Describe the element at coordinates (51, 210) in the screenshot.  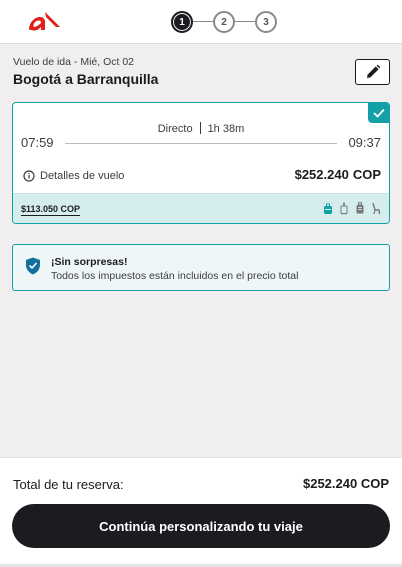
I see `alternate-fare-price: $113.050 COP` at that location.